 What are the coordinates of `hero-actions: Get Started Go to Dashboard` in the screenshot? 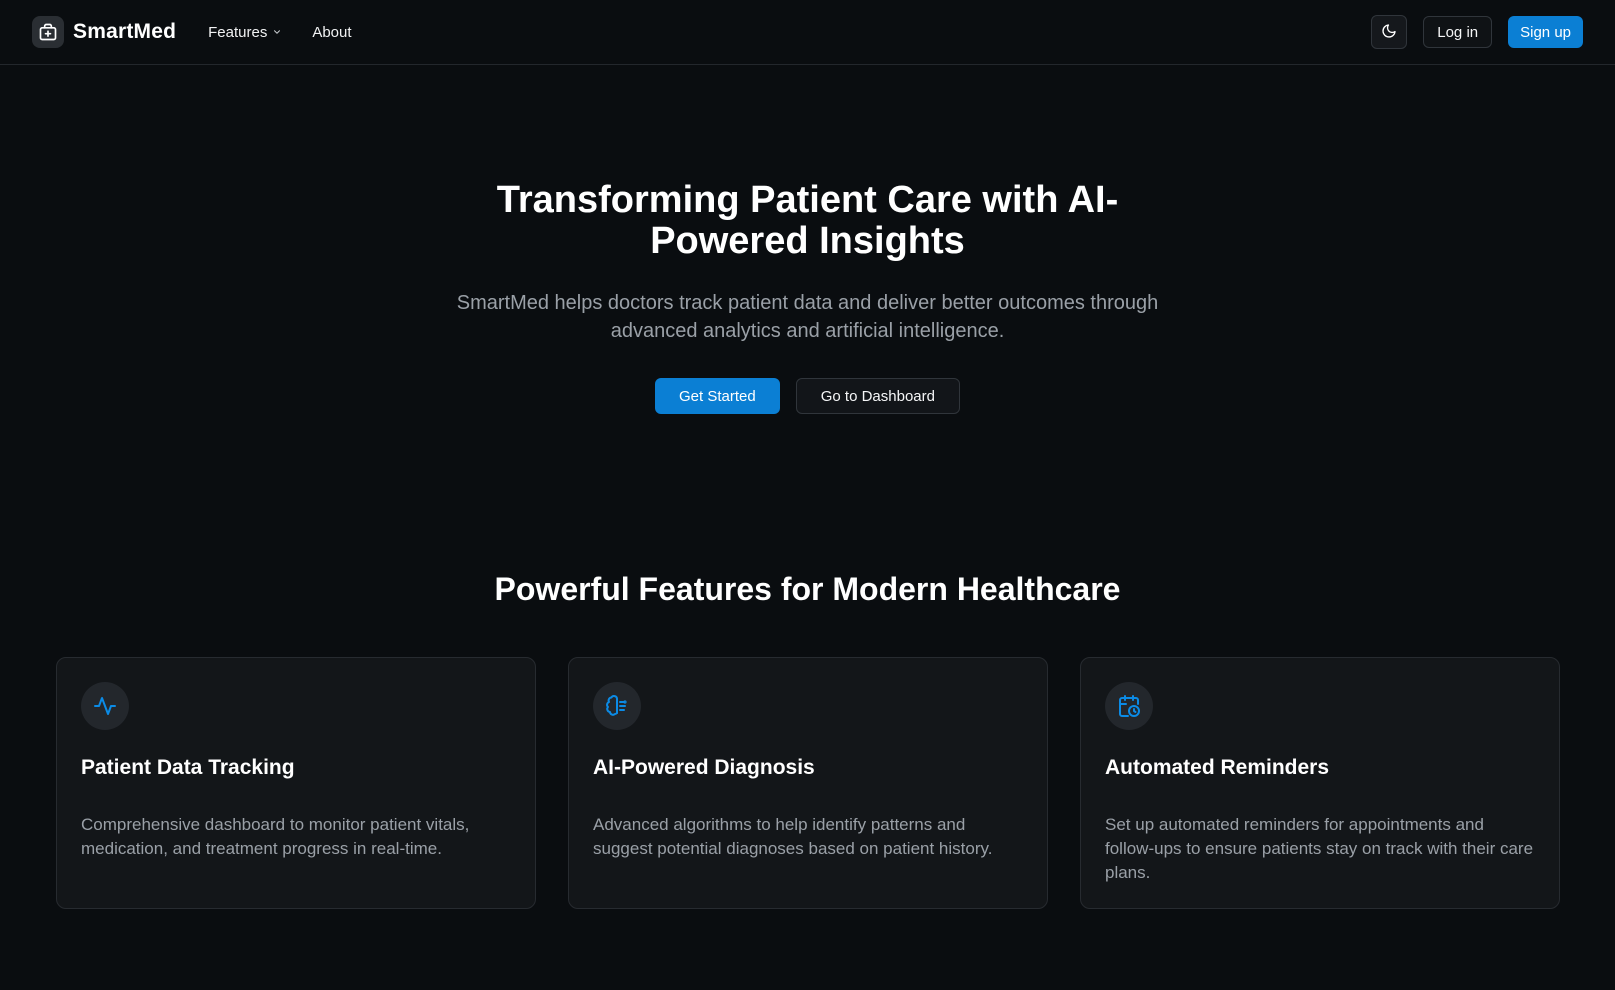 It's located at (807, 396).